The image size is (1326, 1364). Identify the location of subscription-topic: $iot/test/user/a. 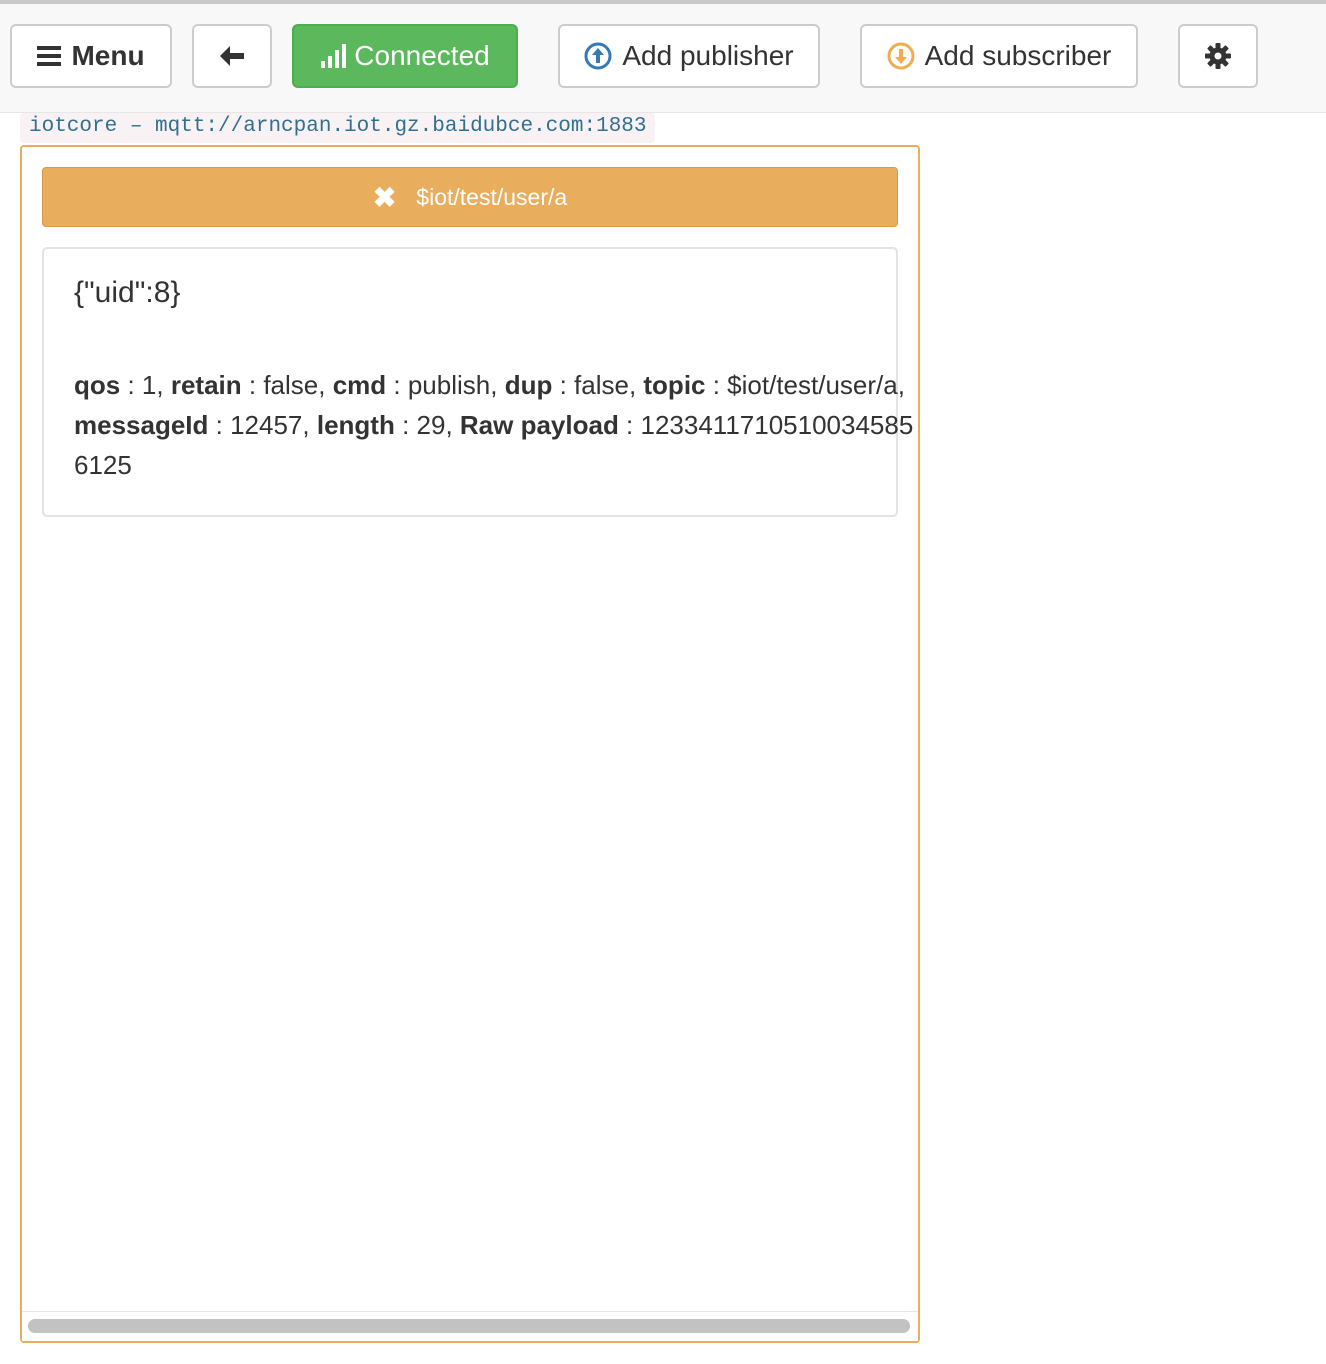
(492, 196).